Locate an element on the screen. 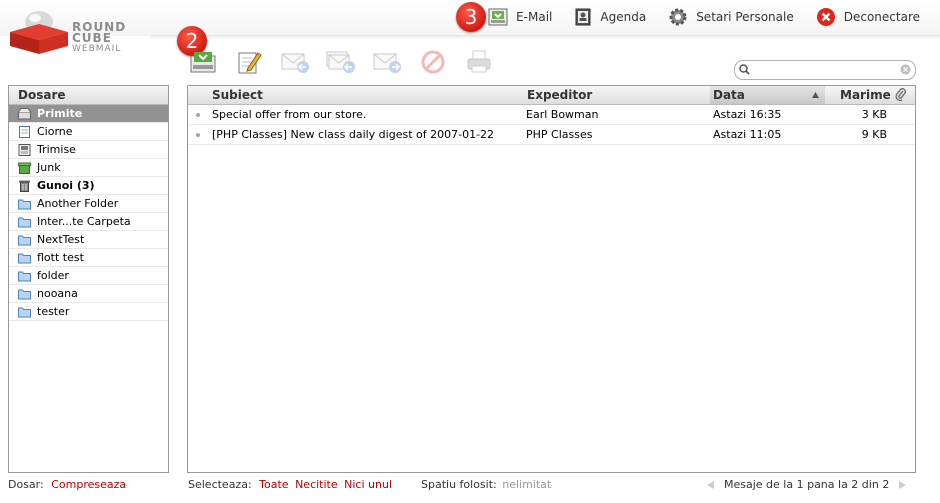 The width and height of the screenshot is (940, 503). taskbar-email: E-Mail is located at coordinates (520, 17).